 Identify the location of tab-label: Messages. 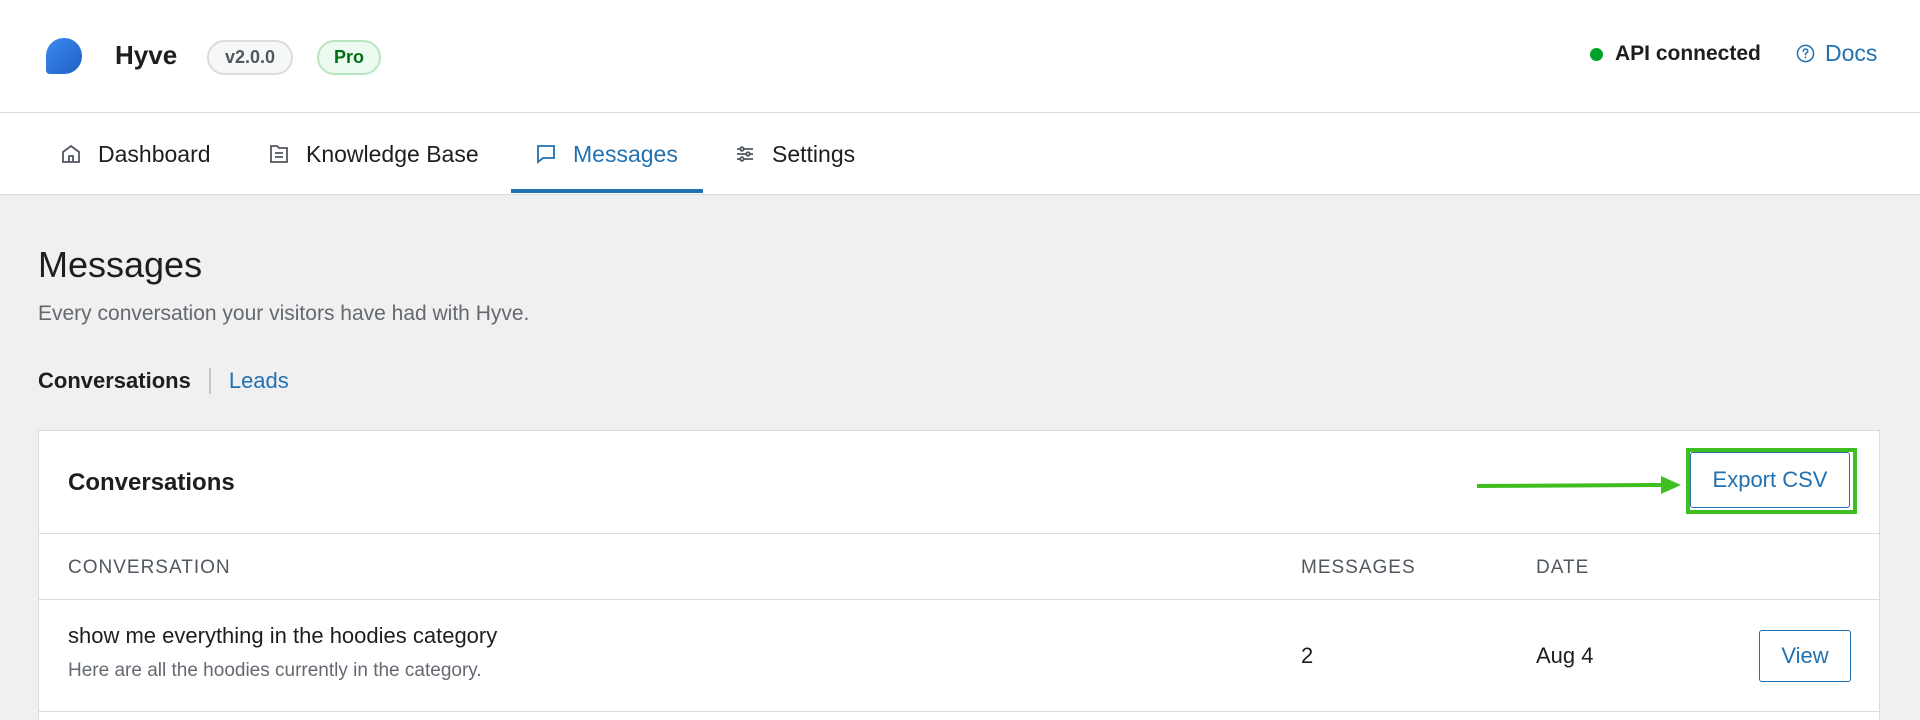
(625, 153).